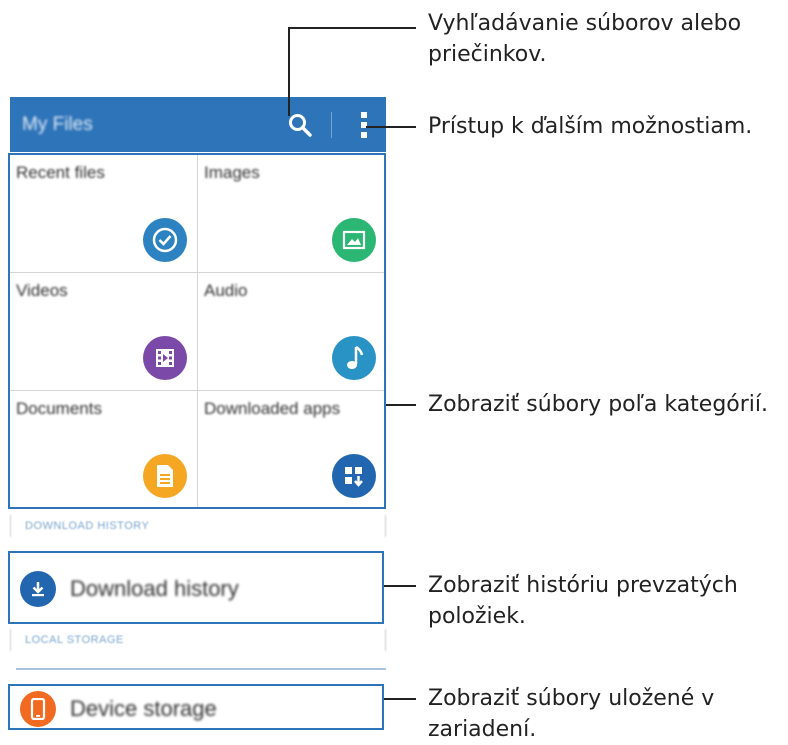 The width and height of the screenshot is (788, 745). What do you see at coordinates (352, 28) in the screenshot?
I see `search-leader-horizontal` at bounding box center [352, 28].